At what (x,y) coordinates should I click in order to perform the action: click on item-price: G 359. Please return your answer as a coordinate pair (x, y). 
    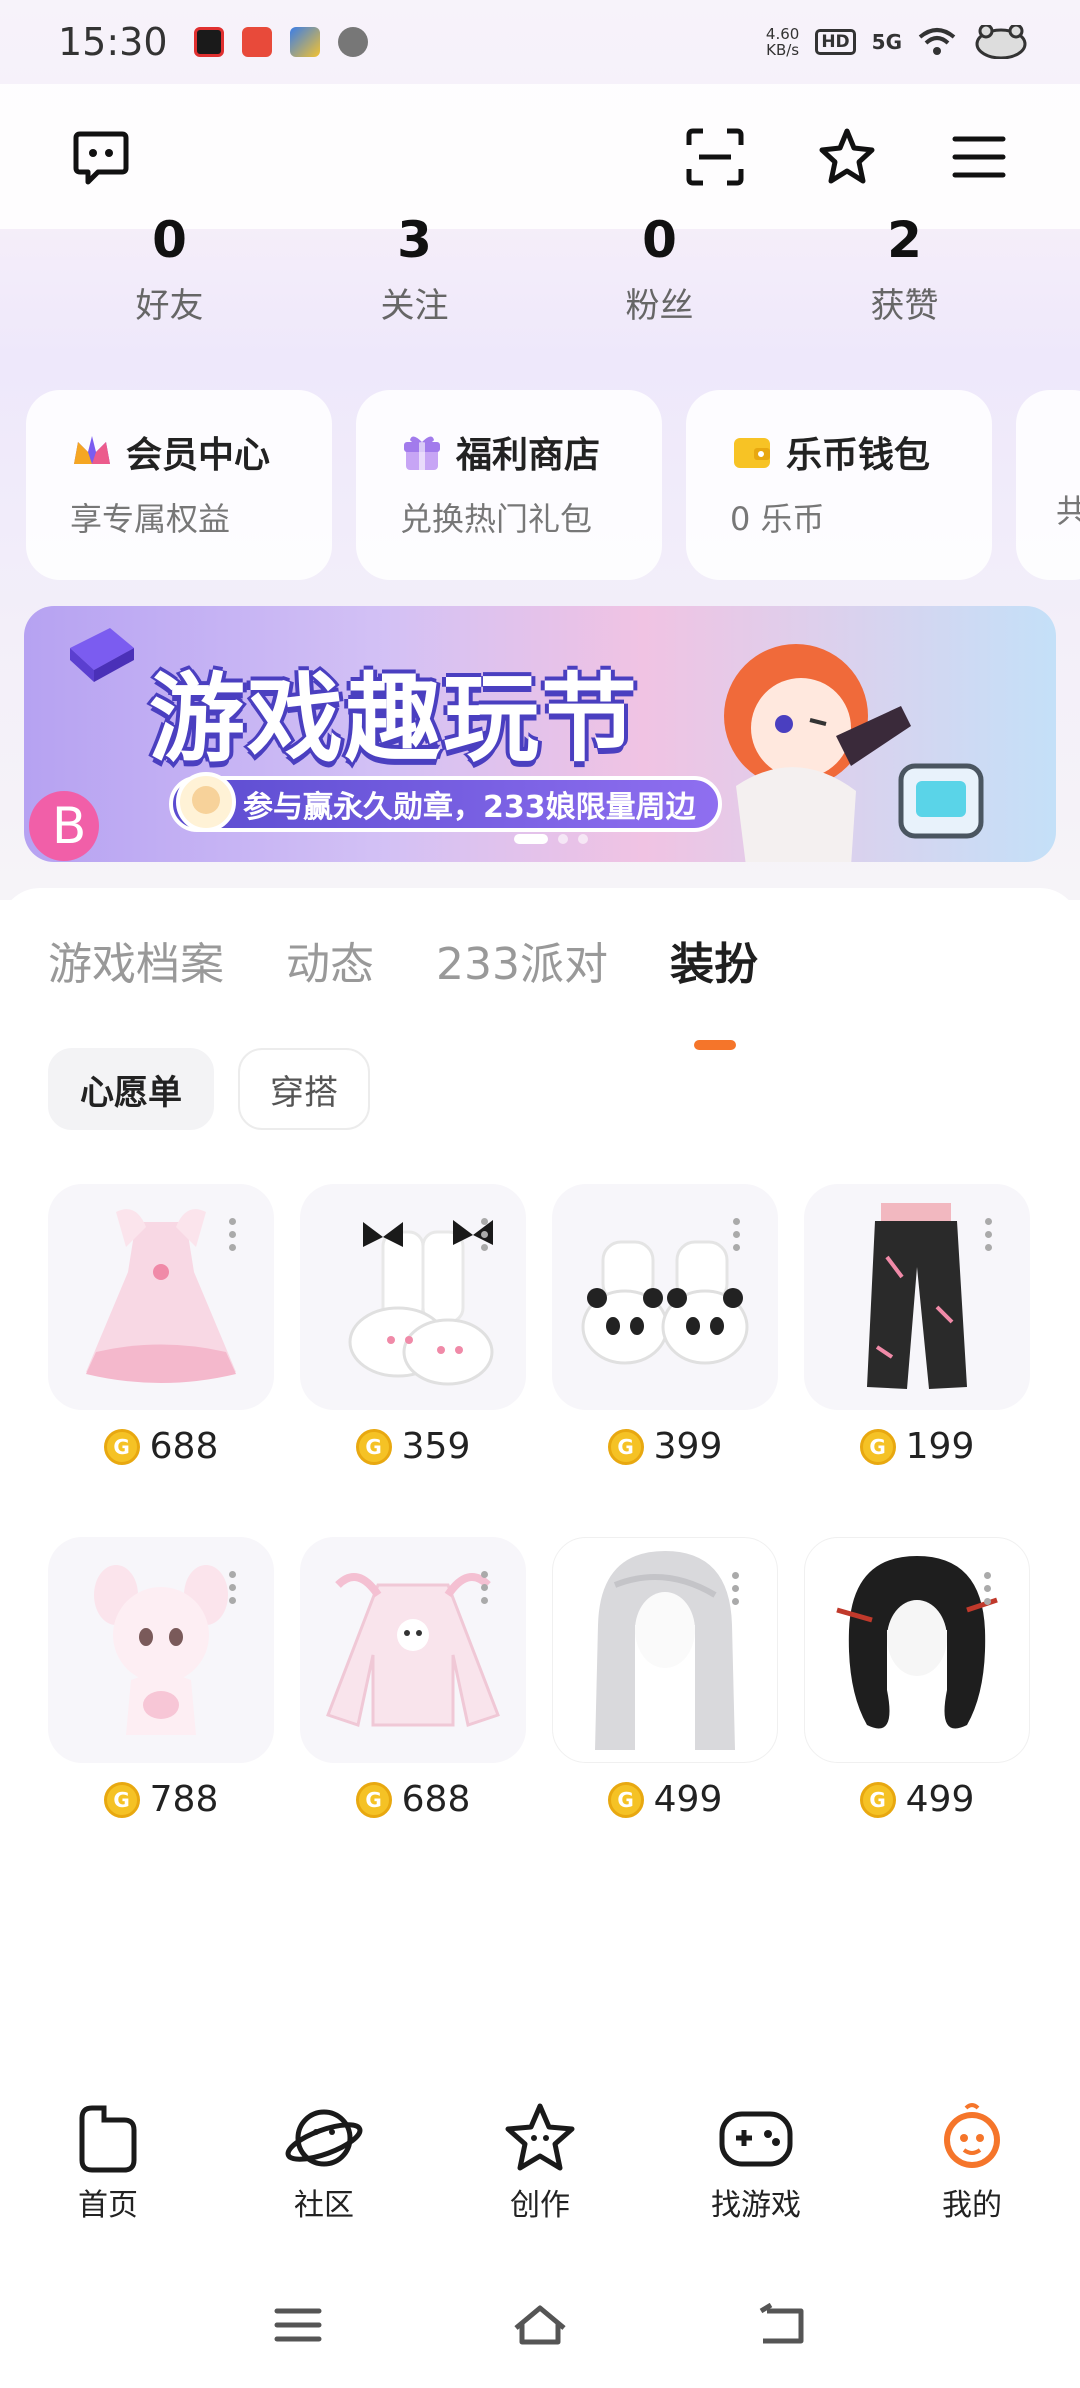
    Looking at the image, I should click on (413, 1446).